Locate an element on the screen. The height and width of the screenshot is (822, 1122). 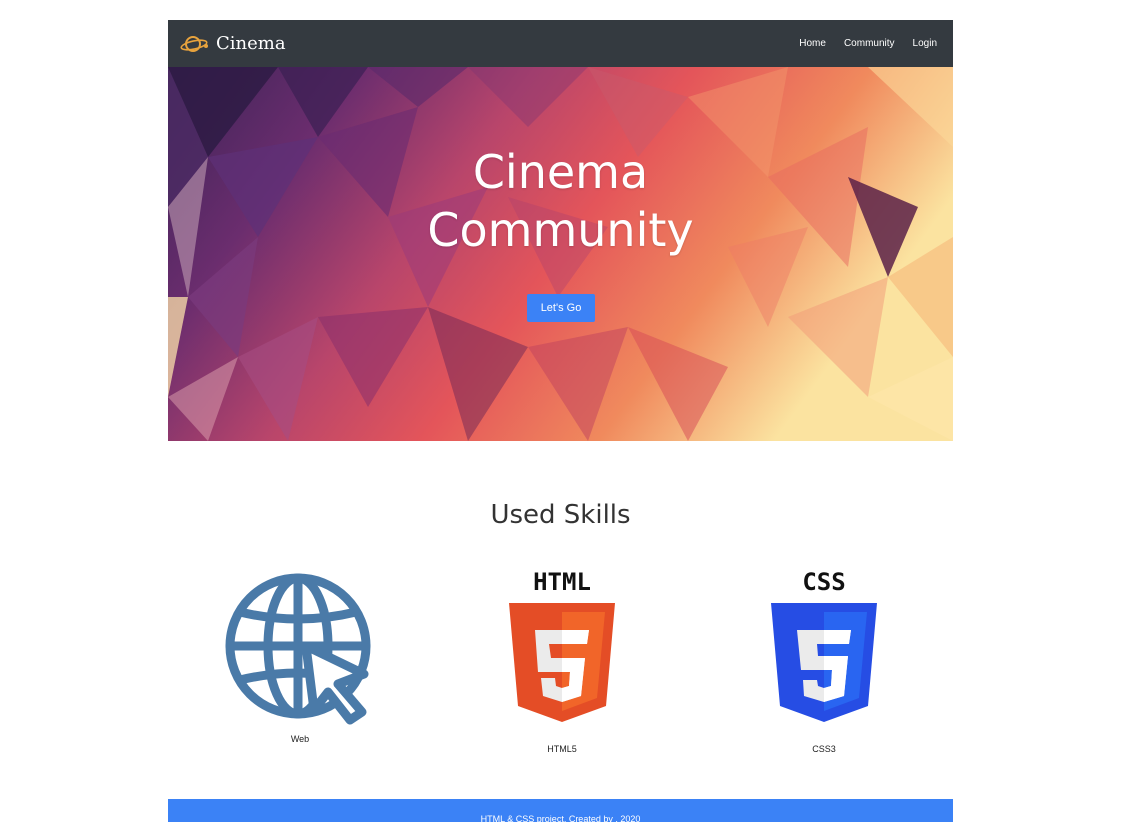
globe-cursor-icon is located at coordinates (298, 649).